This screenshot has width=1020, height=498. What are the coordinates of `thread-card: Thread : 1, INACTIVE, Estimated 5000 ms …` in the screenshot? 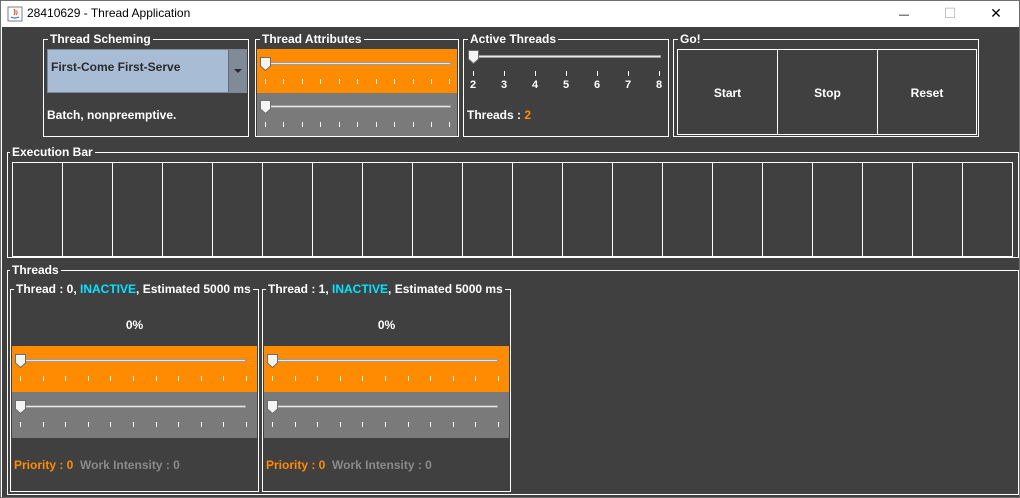 It's located at (386, 387).